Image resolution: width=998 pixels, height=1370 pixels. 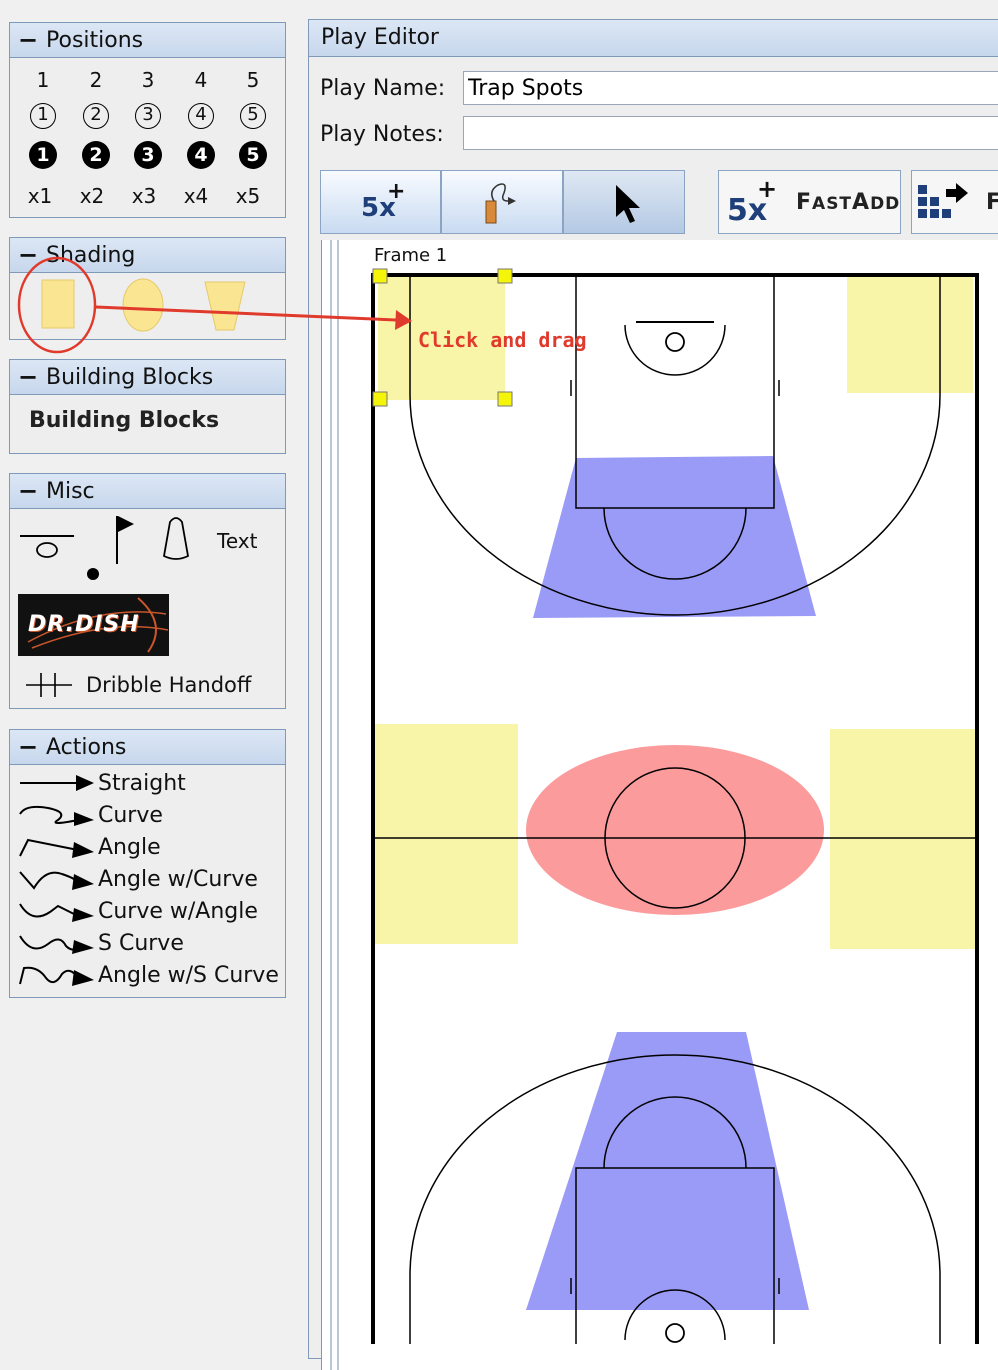 What do you see at coordinates (628, 204) in the screenshot?
I see `cursor-arrow-icon` at bounding box center [628, 204].